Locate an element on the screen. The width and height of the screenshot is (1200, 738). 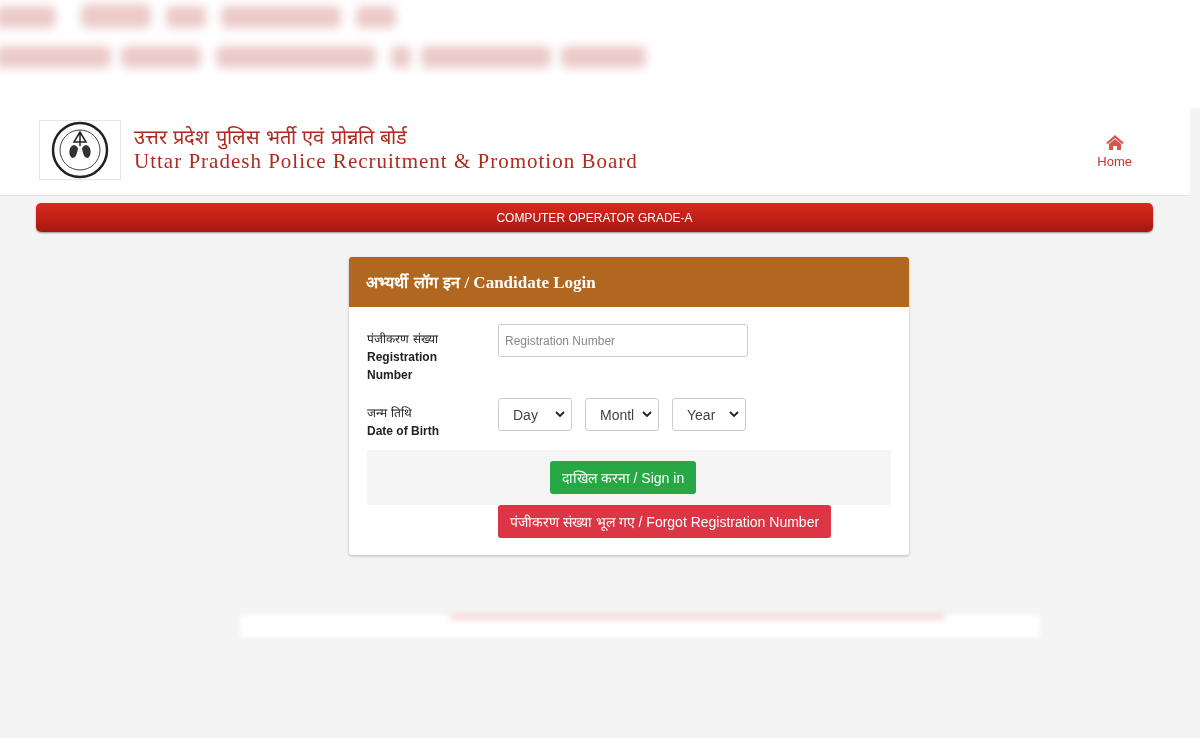
field-label: Date of Birth is located at coordinates (403, 431).